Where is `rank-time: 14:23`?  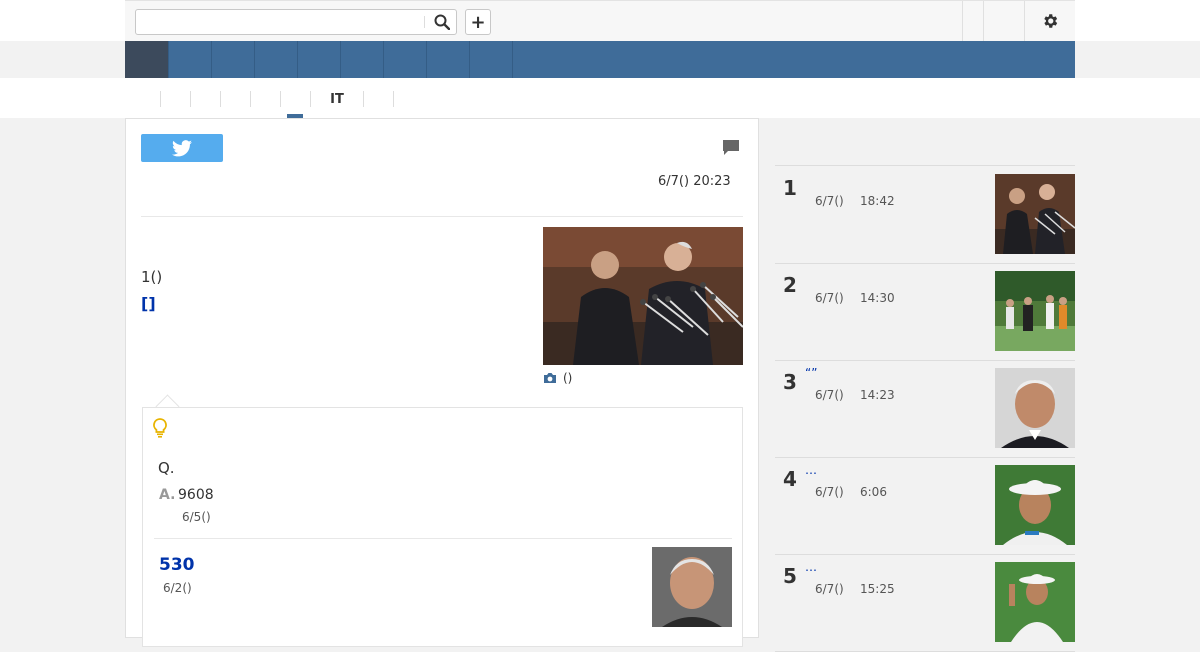 rank-time: 14:23 is located at coordinates (877, 395).